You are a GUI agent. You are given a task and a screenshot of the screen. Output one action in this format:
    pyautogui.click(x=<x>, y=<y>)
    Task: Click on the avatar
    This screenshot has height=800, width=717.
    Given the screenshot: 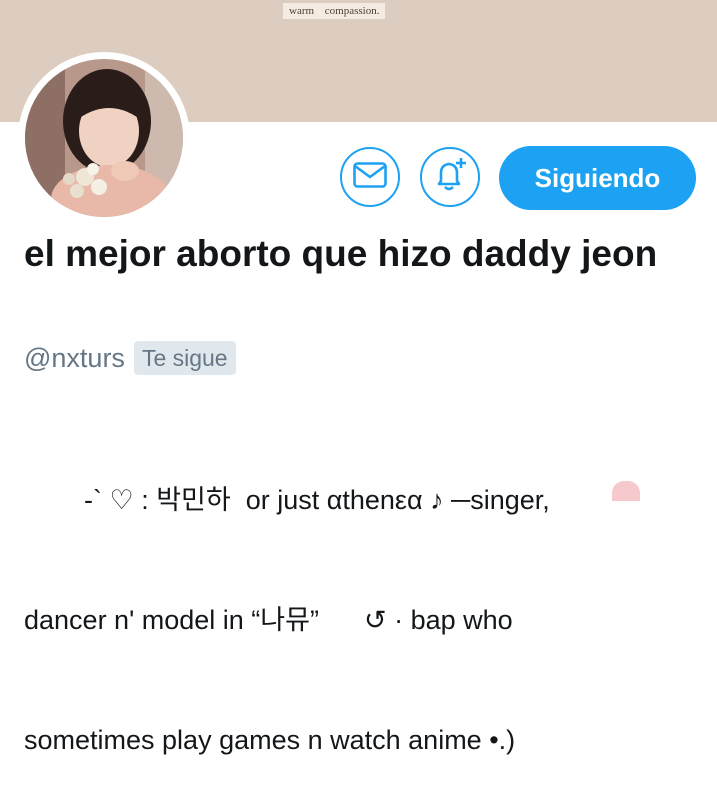 What is the action you would take?
    pyautogui.click(x=104, y=138)
    